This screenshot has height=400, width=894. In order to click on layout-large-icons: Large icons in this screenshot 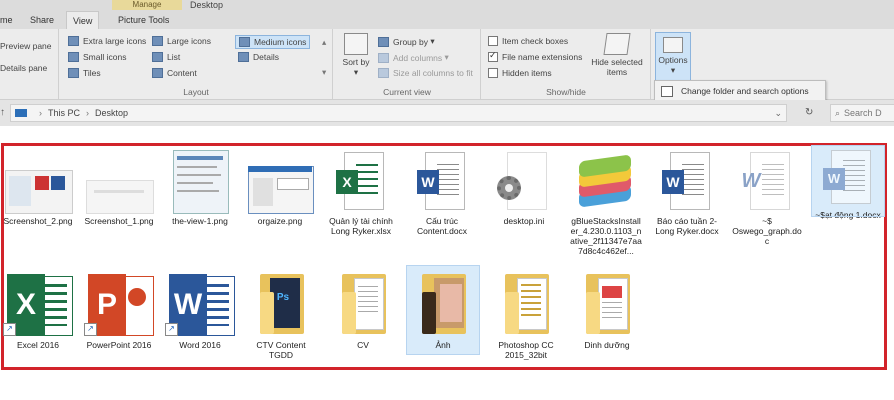, I will do `click(181, 41)`.